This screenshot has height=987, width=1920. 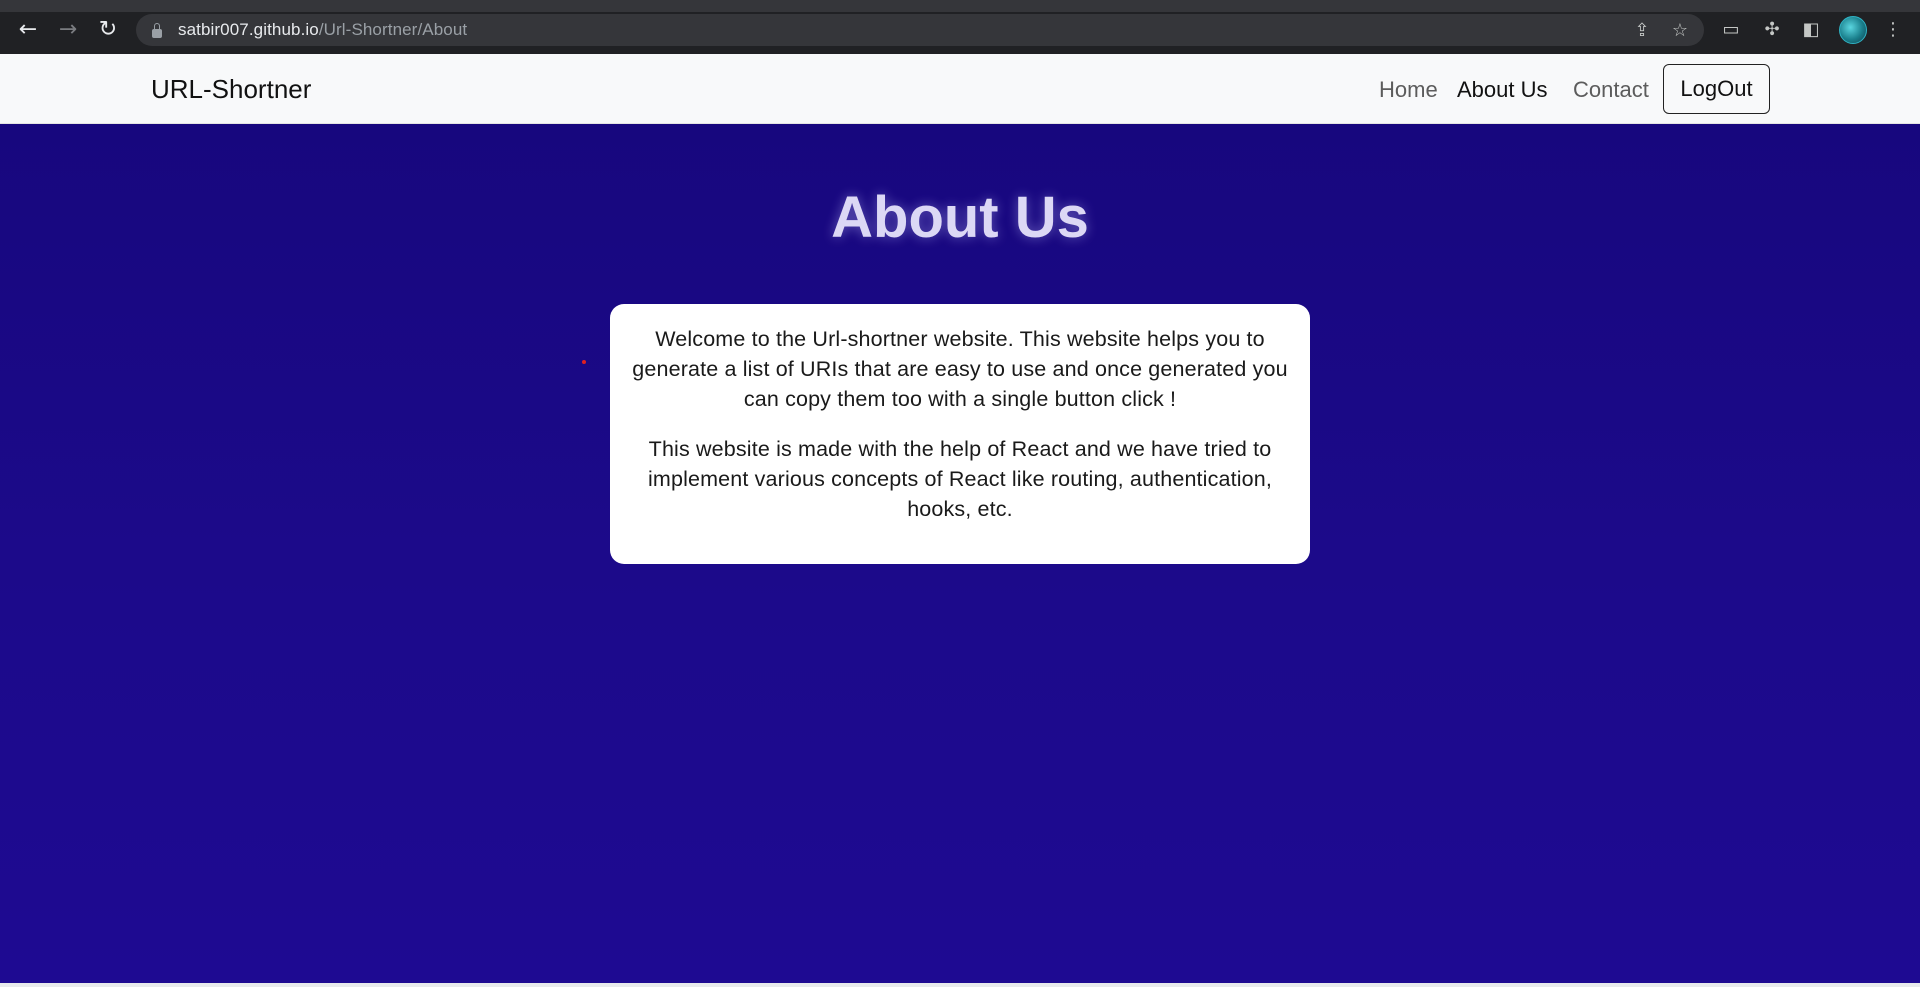 What do you see at coordinates (157, 30) in the screenshot?
I see `lock-icon` at bounding box center [157, 30].